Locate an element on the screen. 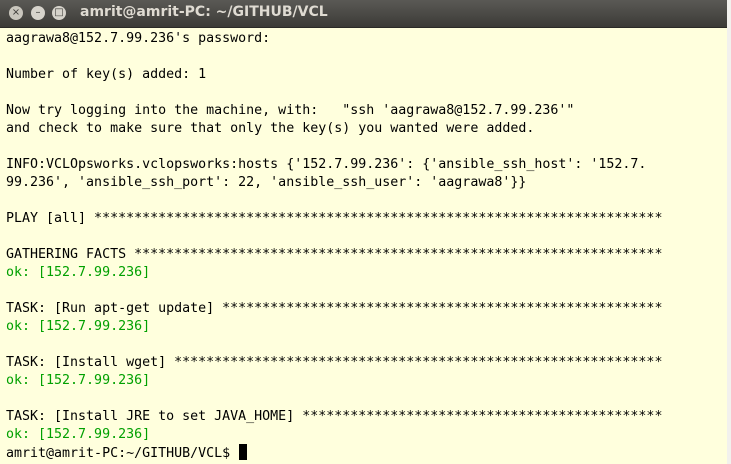  shell-prompt: amrit@amrit-PC:~/GITHUB/VCL$ is located at coordinates (122, 453).